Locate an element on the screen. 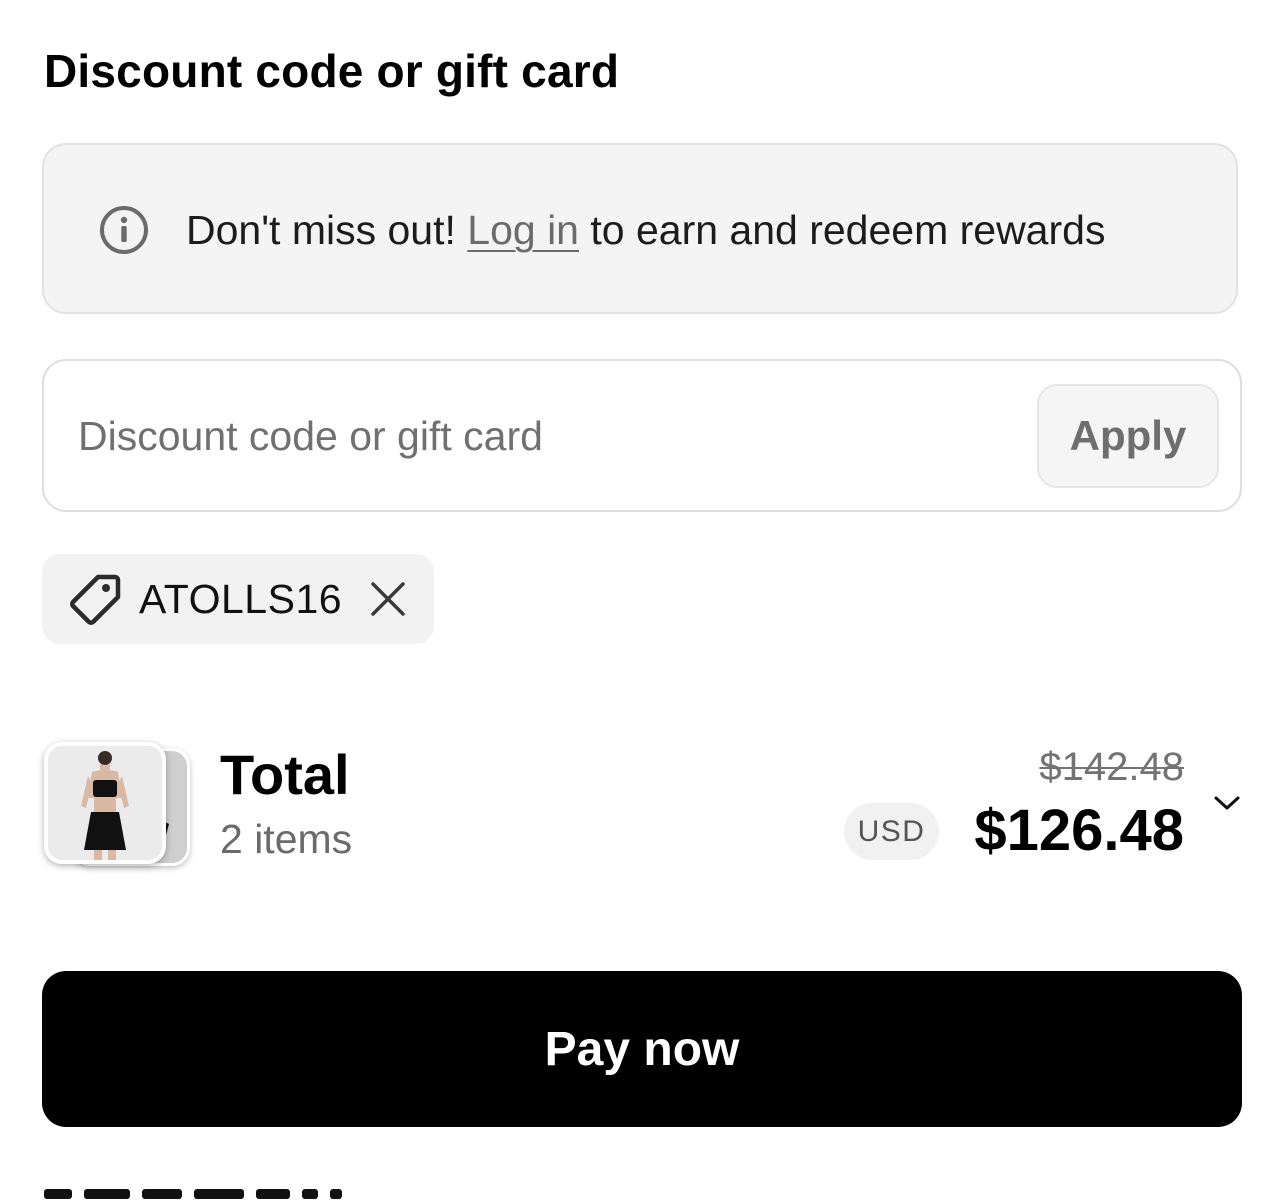 The height and width of the screenshot is (1201, 1284). original-price: $142.48 is located at coordinates (1111, 767).